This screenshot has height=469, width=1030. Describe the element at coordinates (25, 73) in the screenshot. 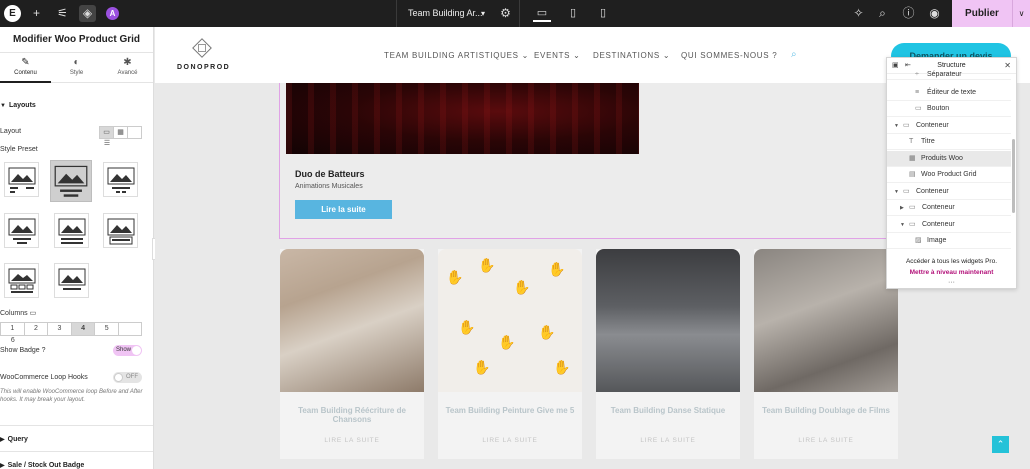

I see `tab-content-label: Contenu` at that location.